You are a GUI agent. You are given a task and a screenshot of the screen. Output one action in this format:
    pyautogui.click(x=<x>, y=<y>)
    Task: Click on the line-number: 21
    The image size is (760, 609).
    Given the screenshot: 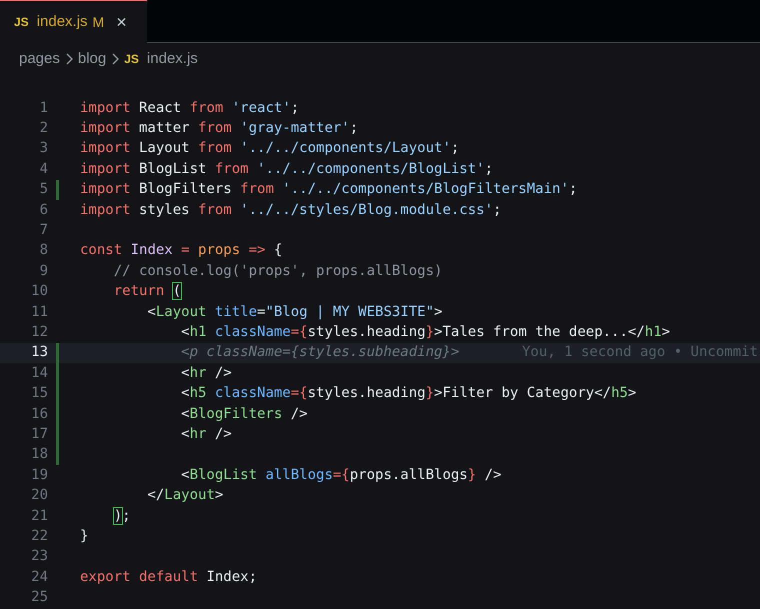 What is the action you would take?
    pyautogui.click(x=39, y=516)
    